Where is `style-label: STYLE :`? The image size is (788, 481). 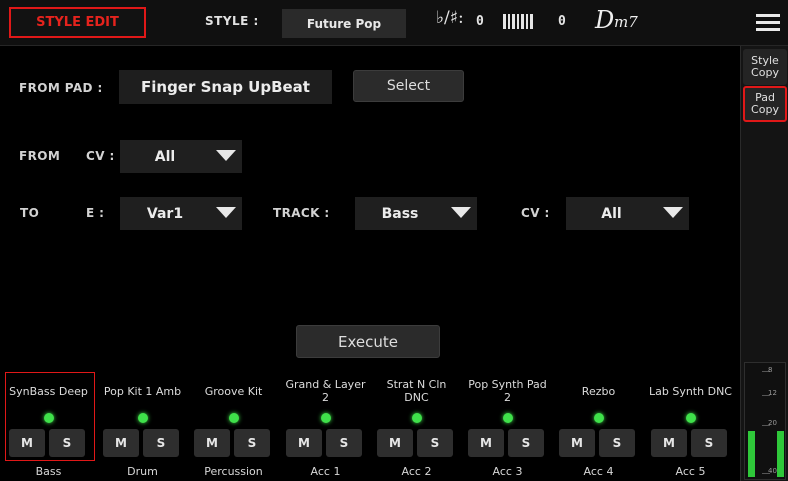
style-label: STYLE : is located at coordinates (232, 21).